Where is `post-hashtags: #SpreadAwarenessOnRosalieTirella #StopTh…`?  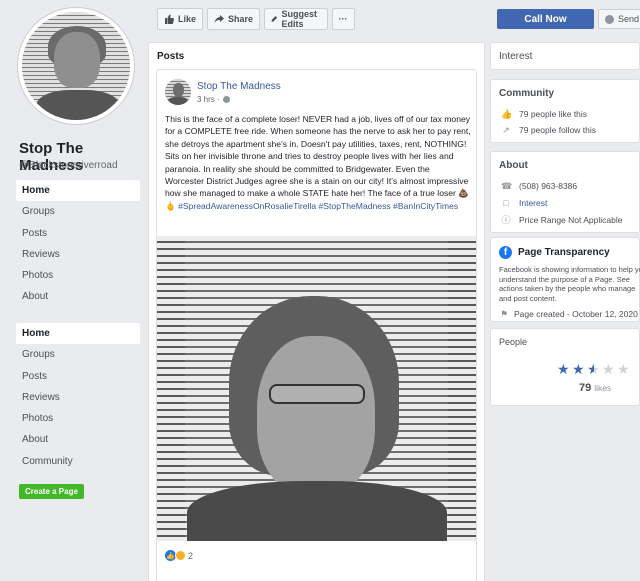 post-hashtags: #SpreadAwarenessOnRosalieTirella #StopTh… is located at coordinates (318, 206).